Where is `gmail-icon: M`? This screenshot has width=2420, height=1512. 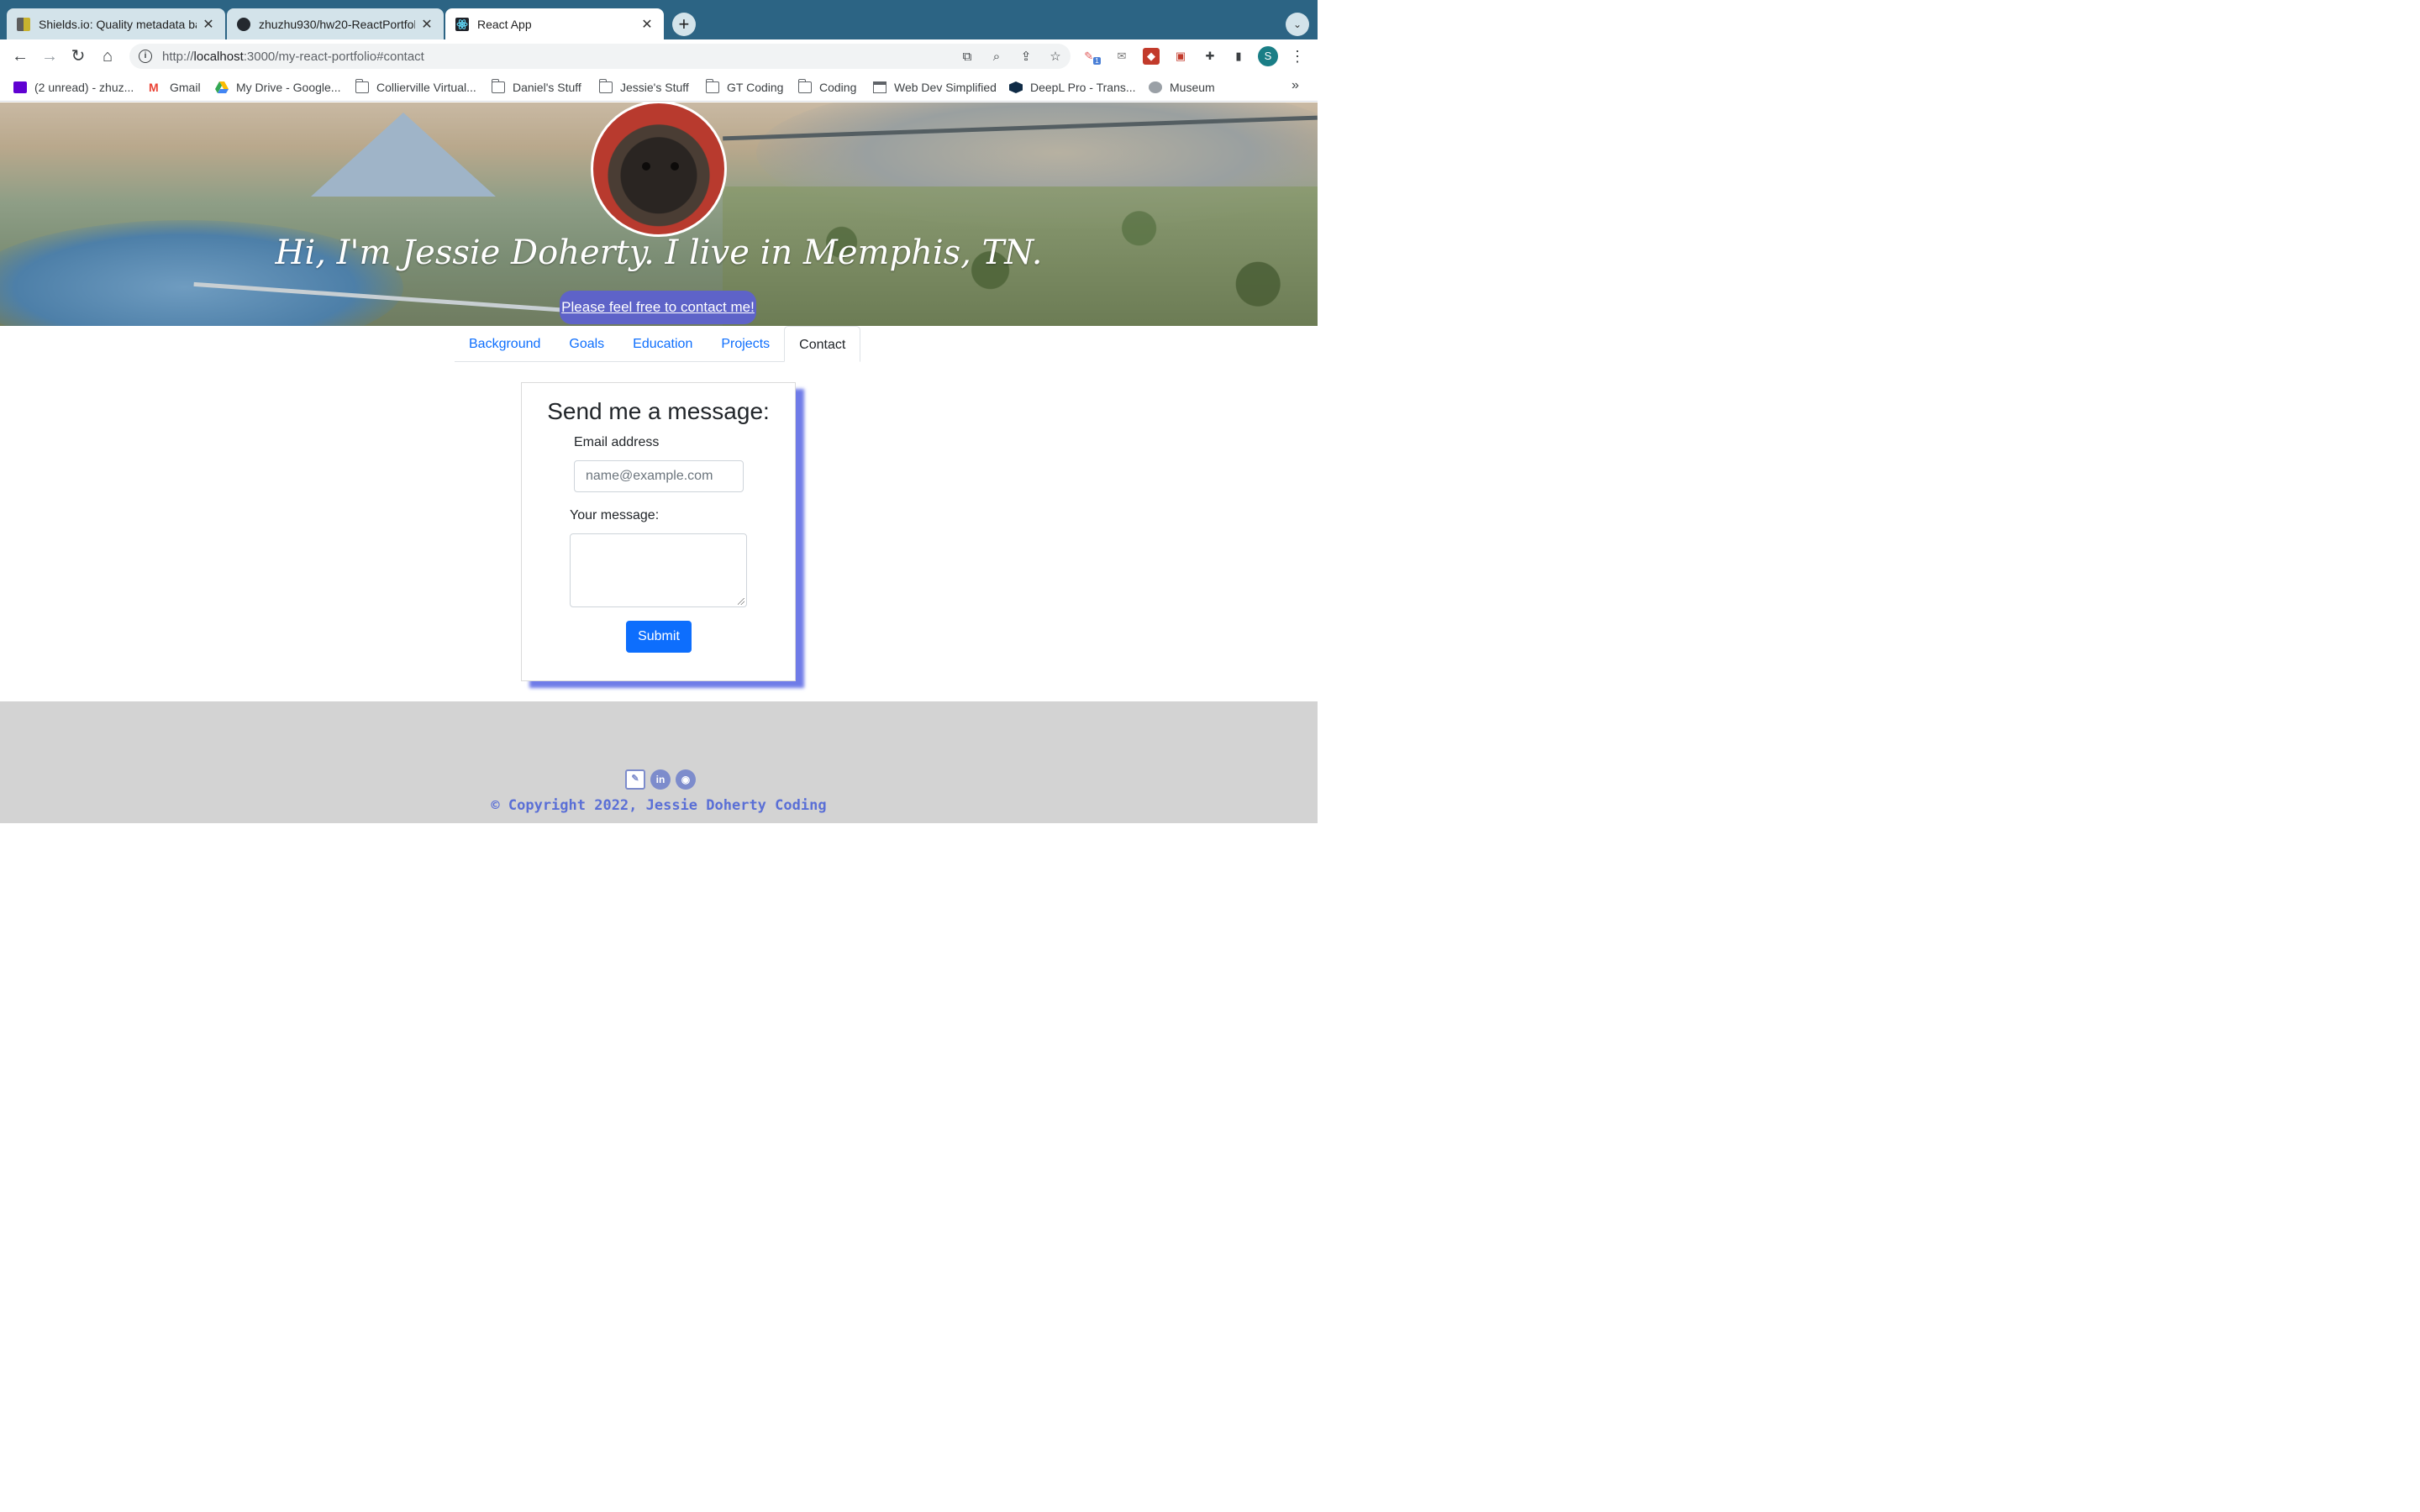 gmail-icon: M is located at coordinates (153, 87).